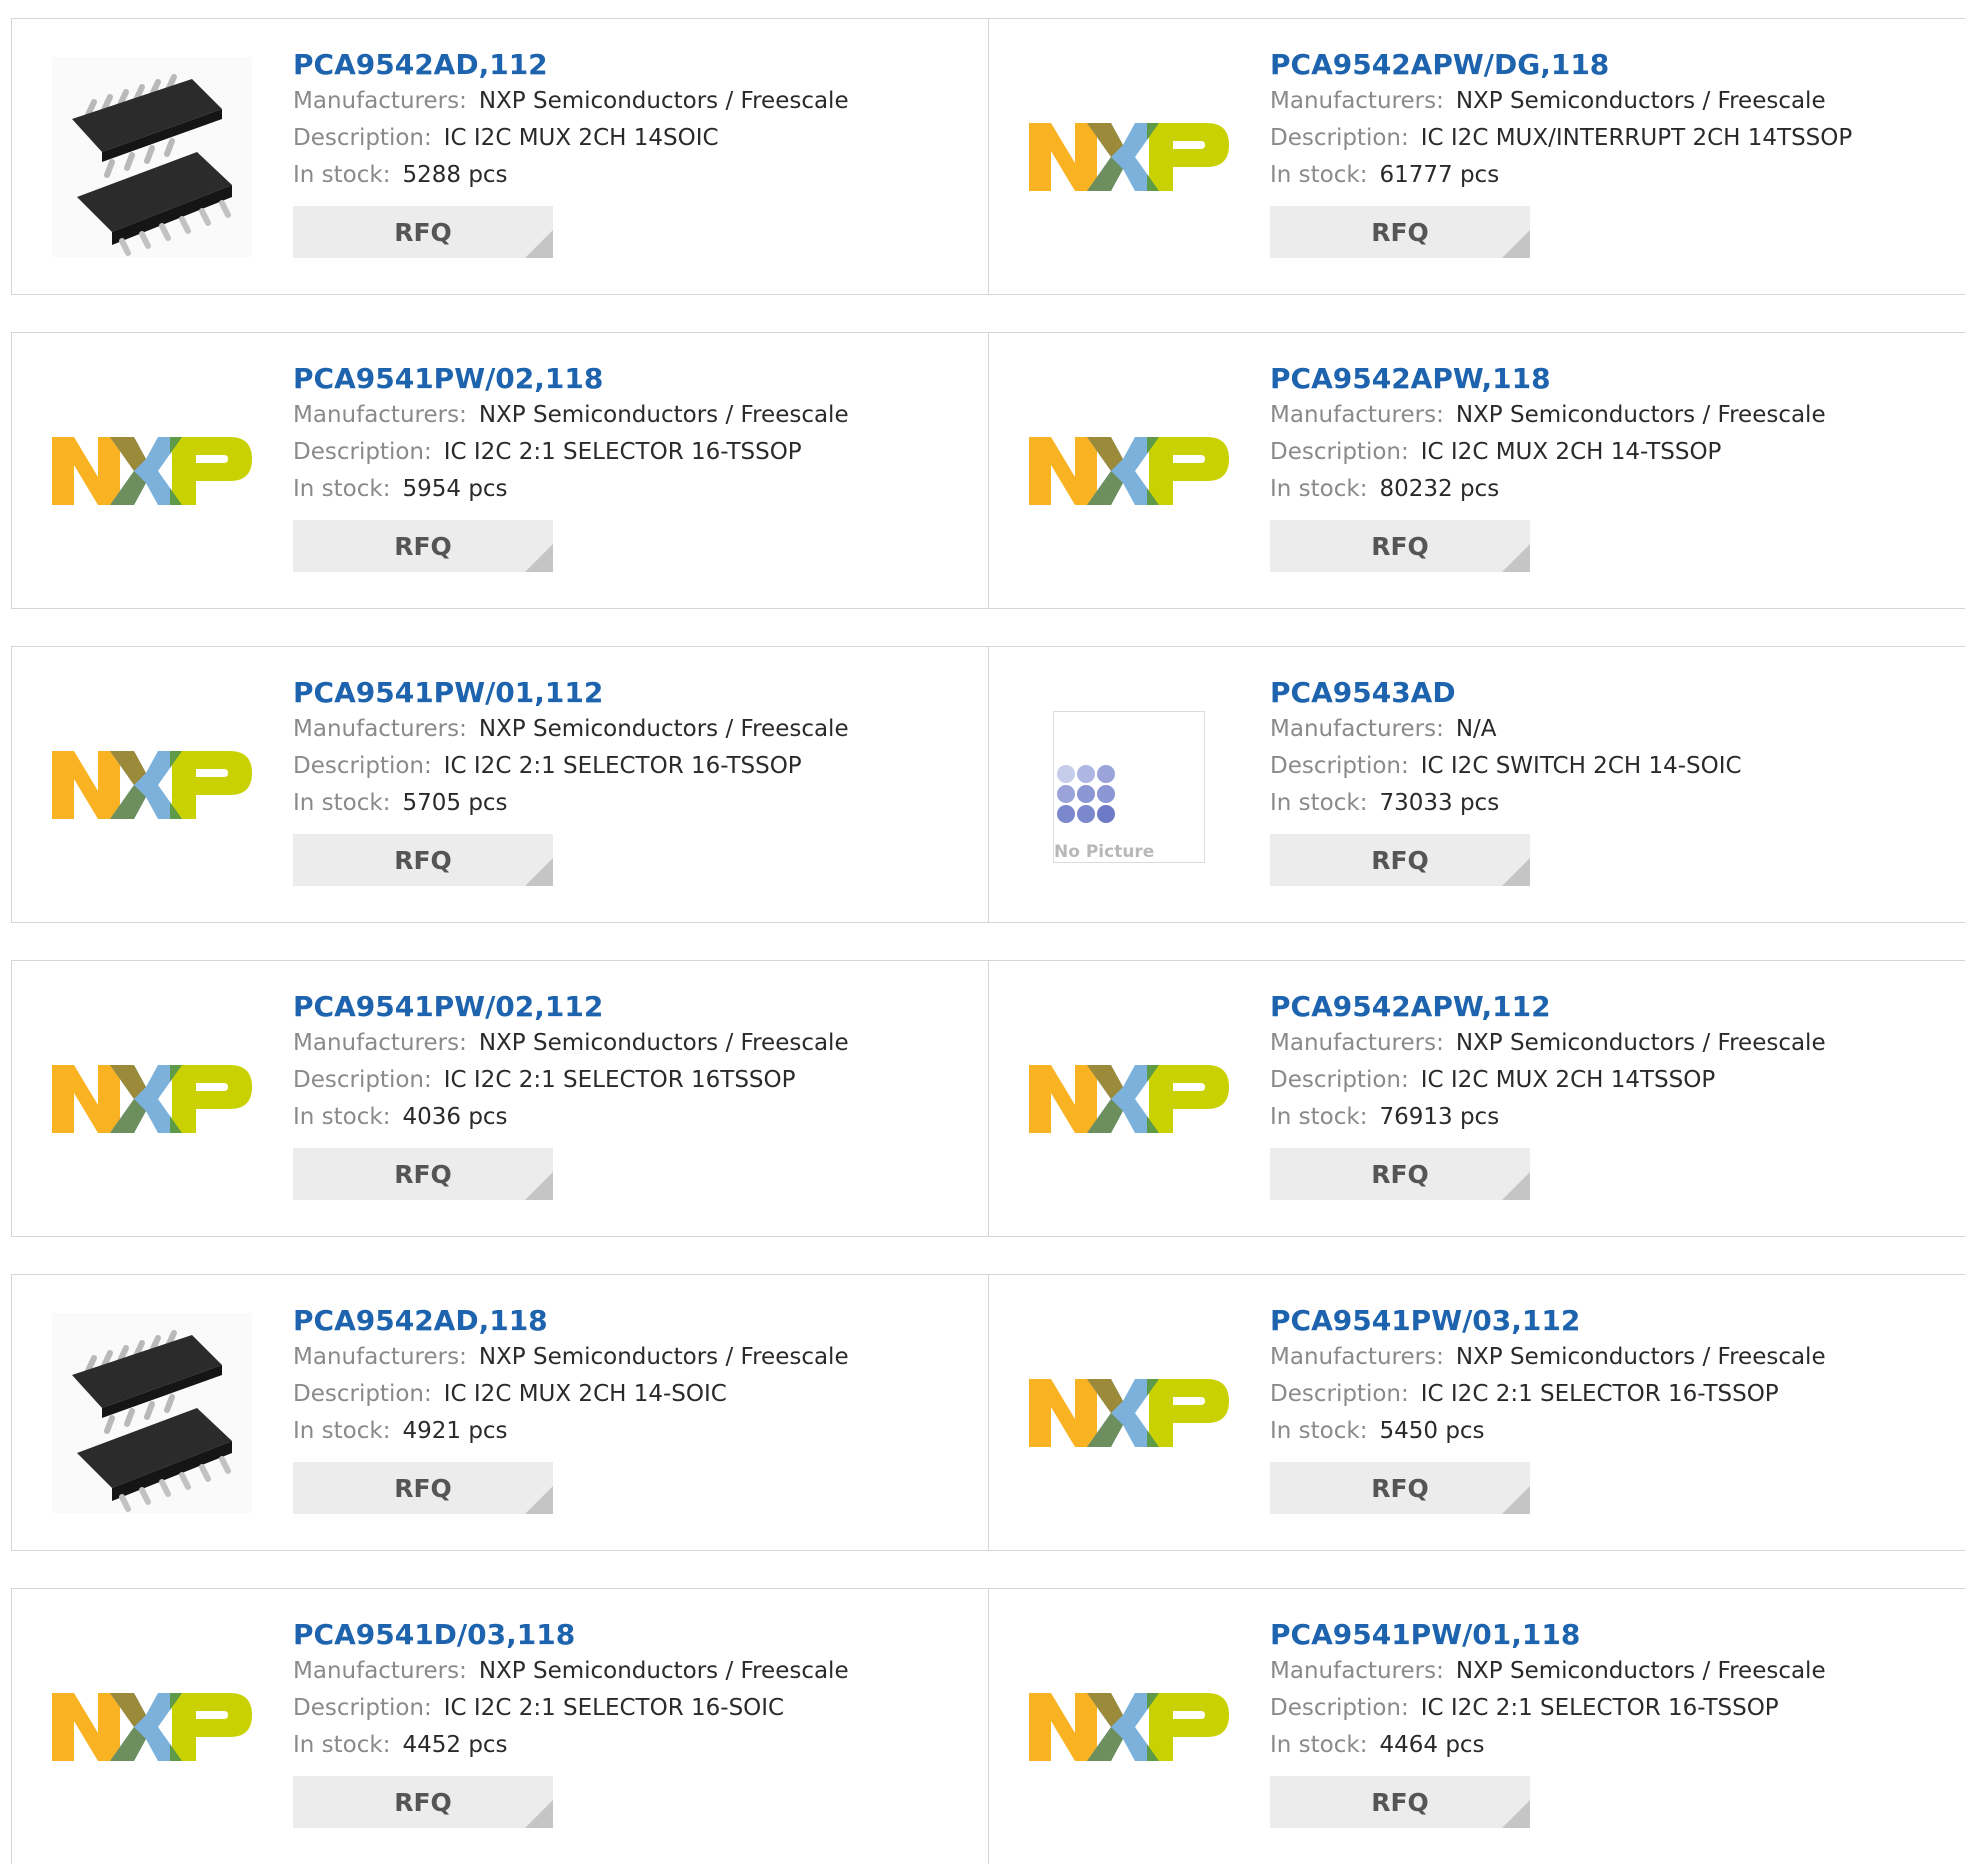 Image resolution: width=1965 pixels, height=1864 pixels. What do you see at coordinates (455, 1117) in the screenshot?
I see `stock-value: 4036 pcs` at bounding box center [455, 1117].